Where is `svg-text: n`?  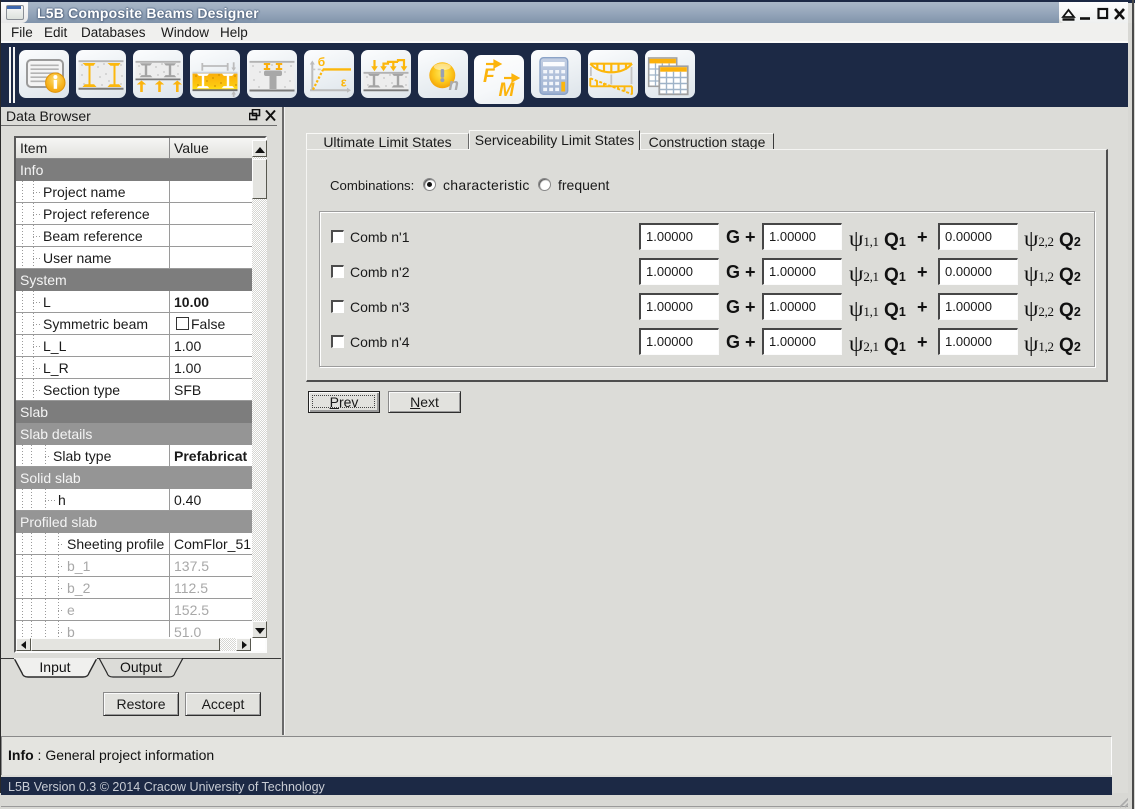 svg-text: n is located at coordinates (454, 84).